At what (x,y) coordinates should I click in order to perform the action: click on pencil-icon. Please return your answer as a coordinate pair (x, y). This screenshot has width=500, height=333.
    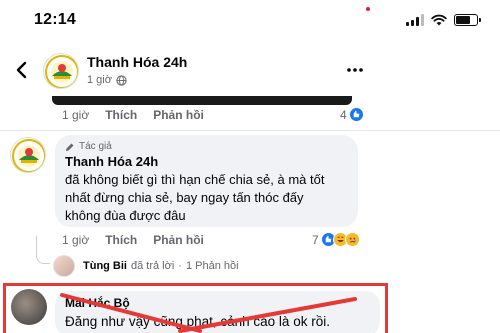
    Looking at the image, I should click on (70, 147).